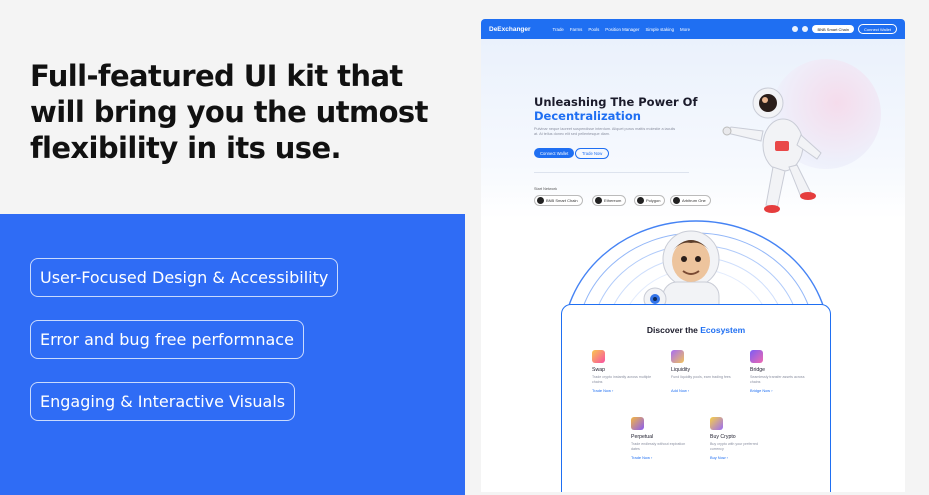 This screenshot has width=929, height=495. What do you see at coordinates (622, 29) in the screenshot?
I see `nav-item-position-manager: Position Manager` at bounding box center [622, 29].